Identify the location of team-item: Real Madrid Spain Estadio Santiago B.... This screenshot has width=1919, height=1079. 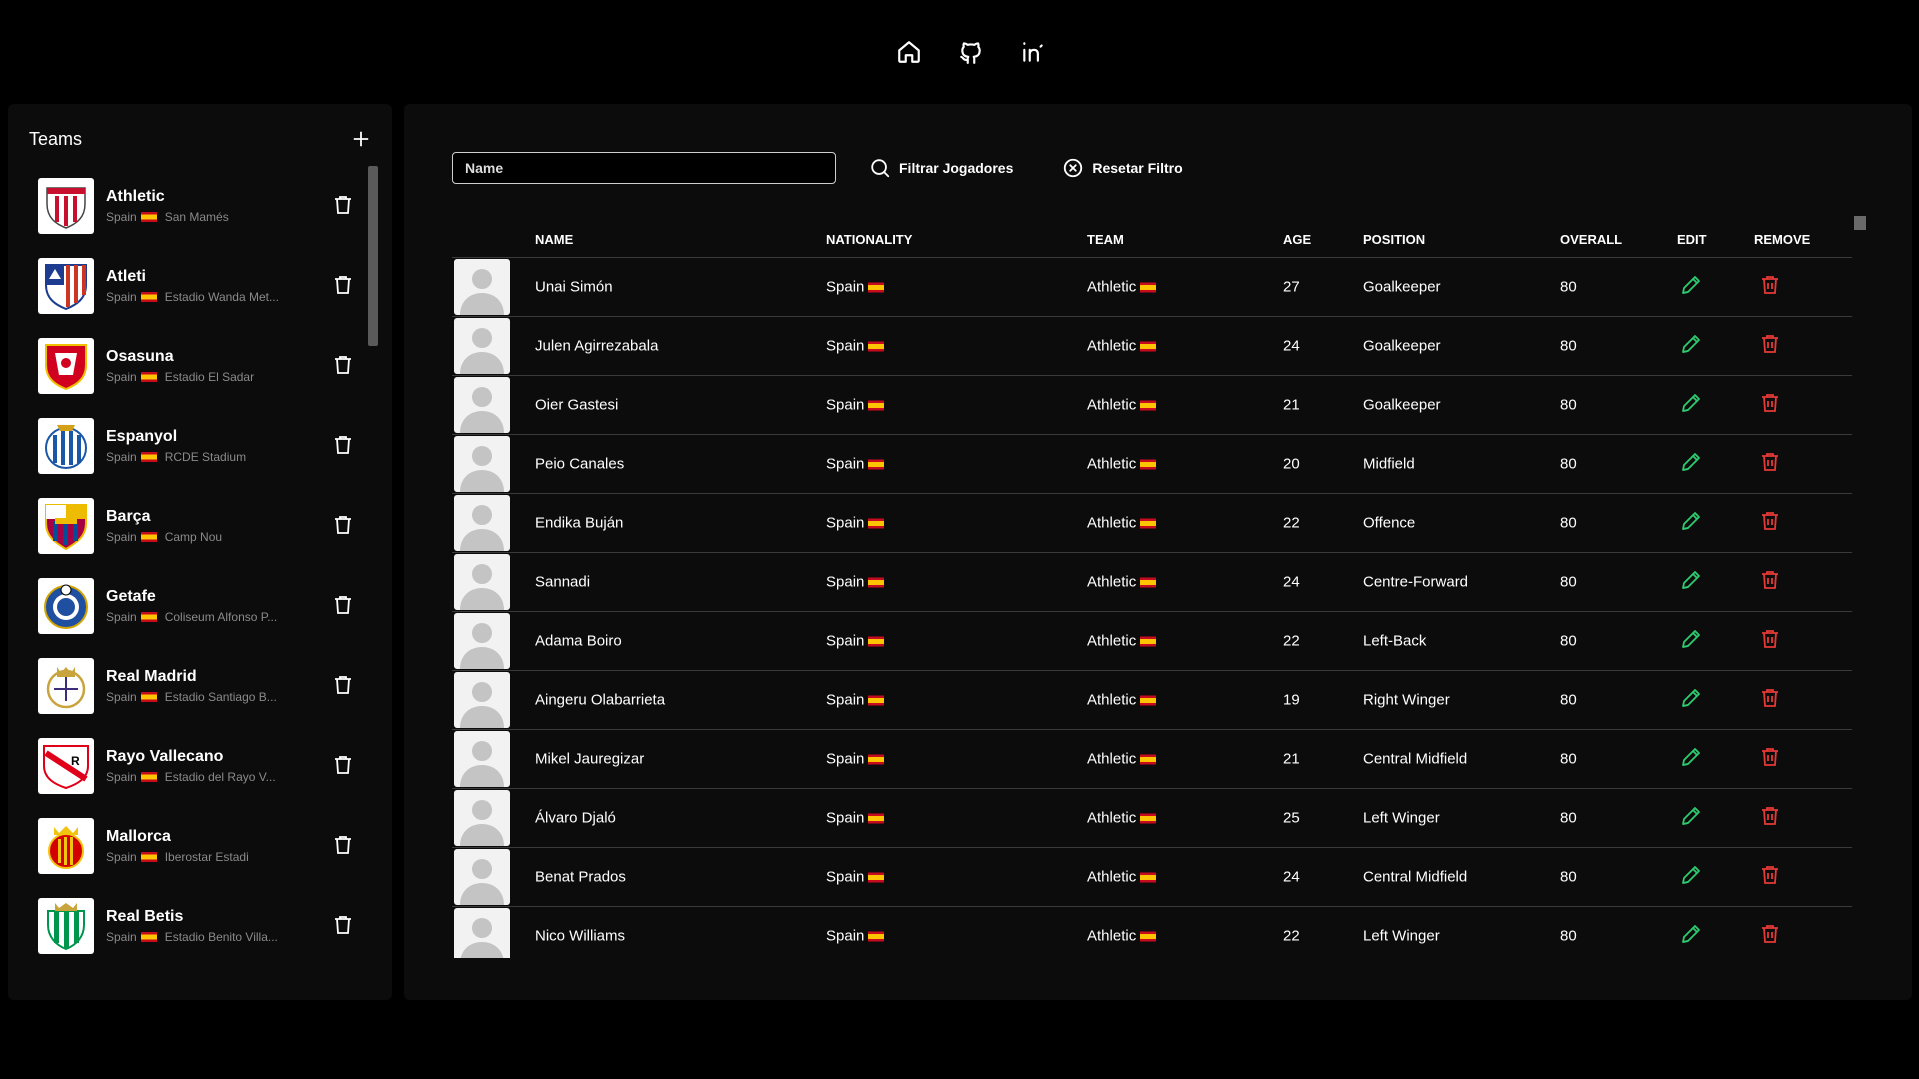
(199, 686).